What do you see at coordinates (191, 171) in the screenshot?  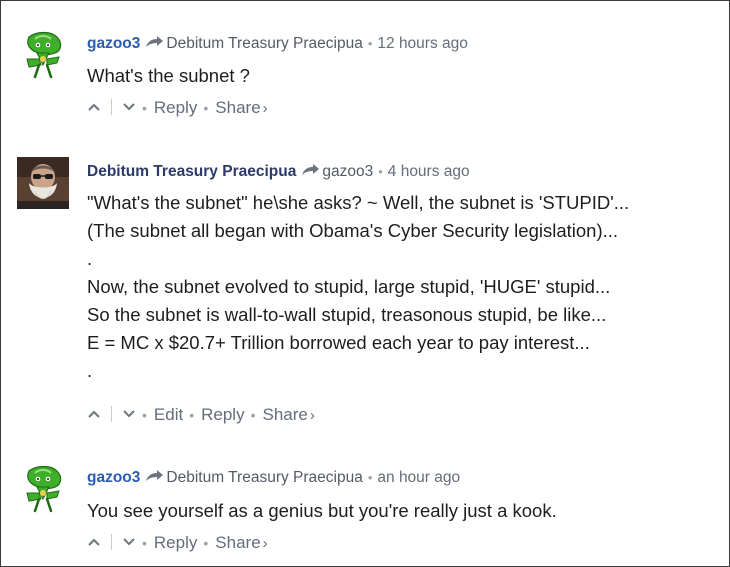 I see `author-link: Debitum Treasury Praecipua` at bounding box center [191, 171].